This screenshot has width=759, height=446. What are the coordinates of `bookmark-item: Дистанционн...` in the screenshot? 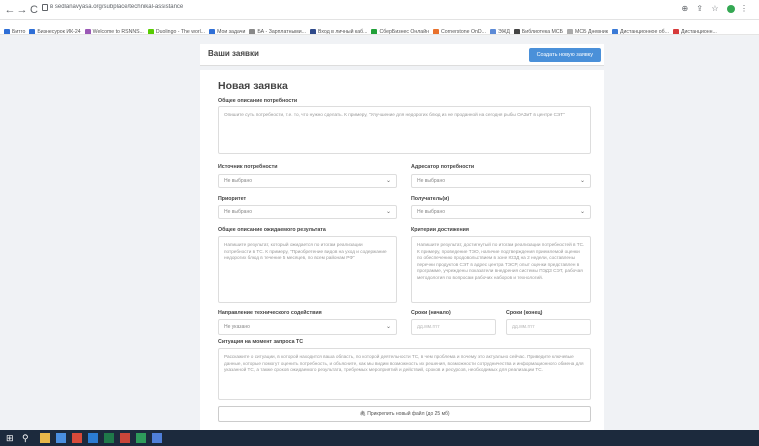 It's located at (694, 30).